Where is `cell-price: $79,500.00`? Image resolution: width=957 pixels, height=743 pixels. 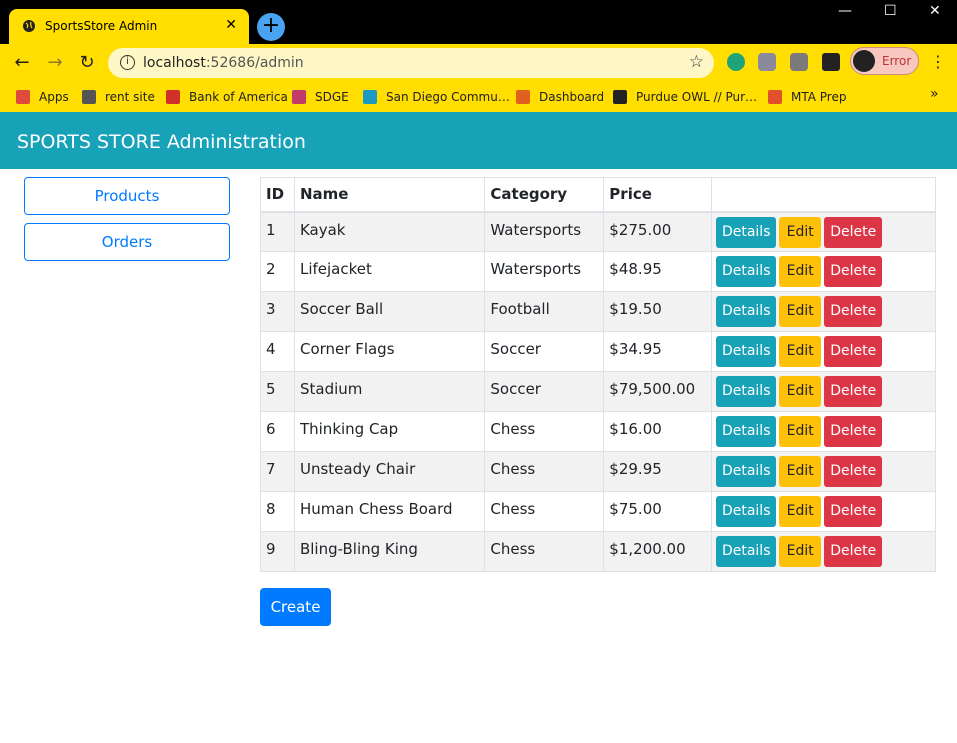 cell-price: $79,500.00 is located at coordinates (658, 391).